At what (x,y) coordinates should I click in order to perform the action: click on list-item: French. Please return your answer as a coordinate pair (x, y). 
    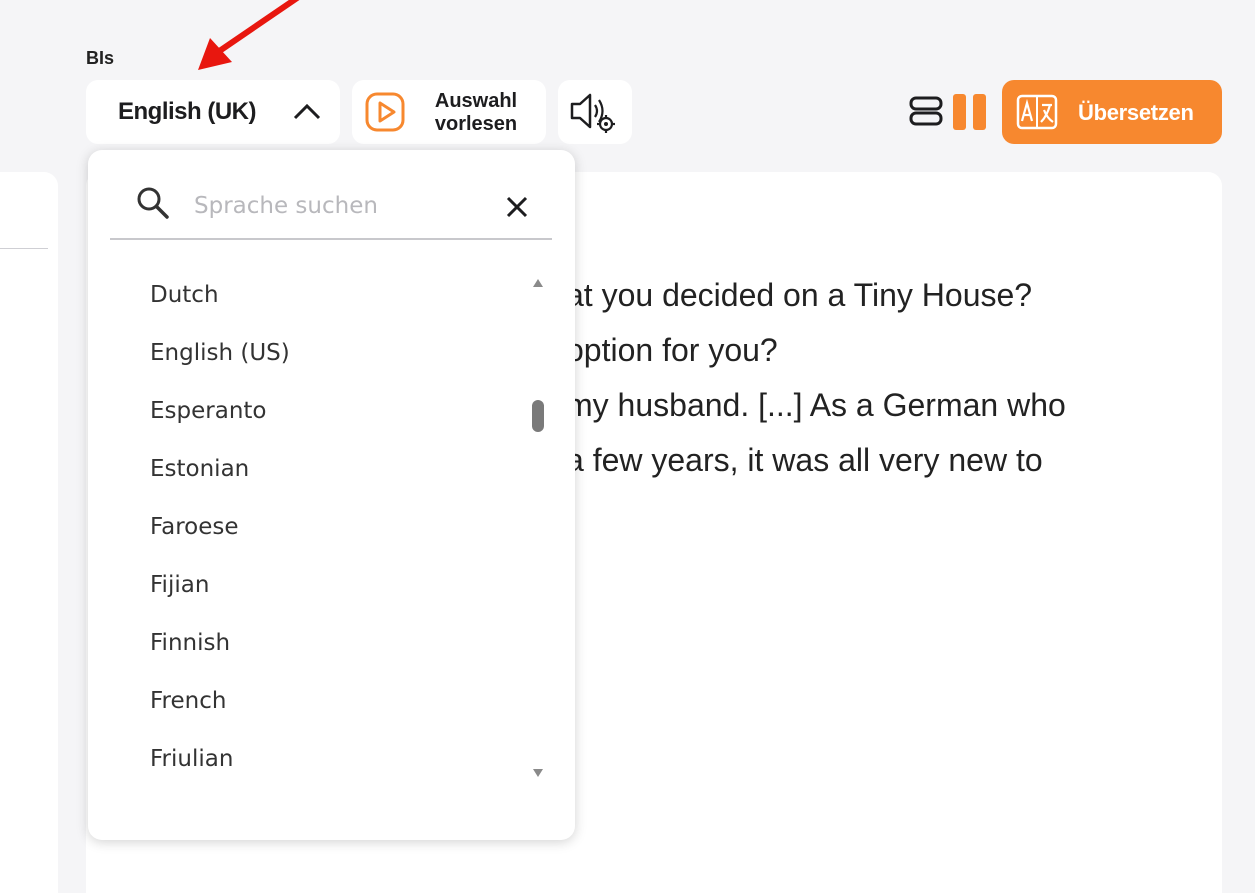
    Looking at the image, I should click on (220, 701).